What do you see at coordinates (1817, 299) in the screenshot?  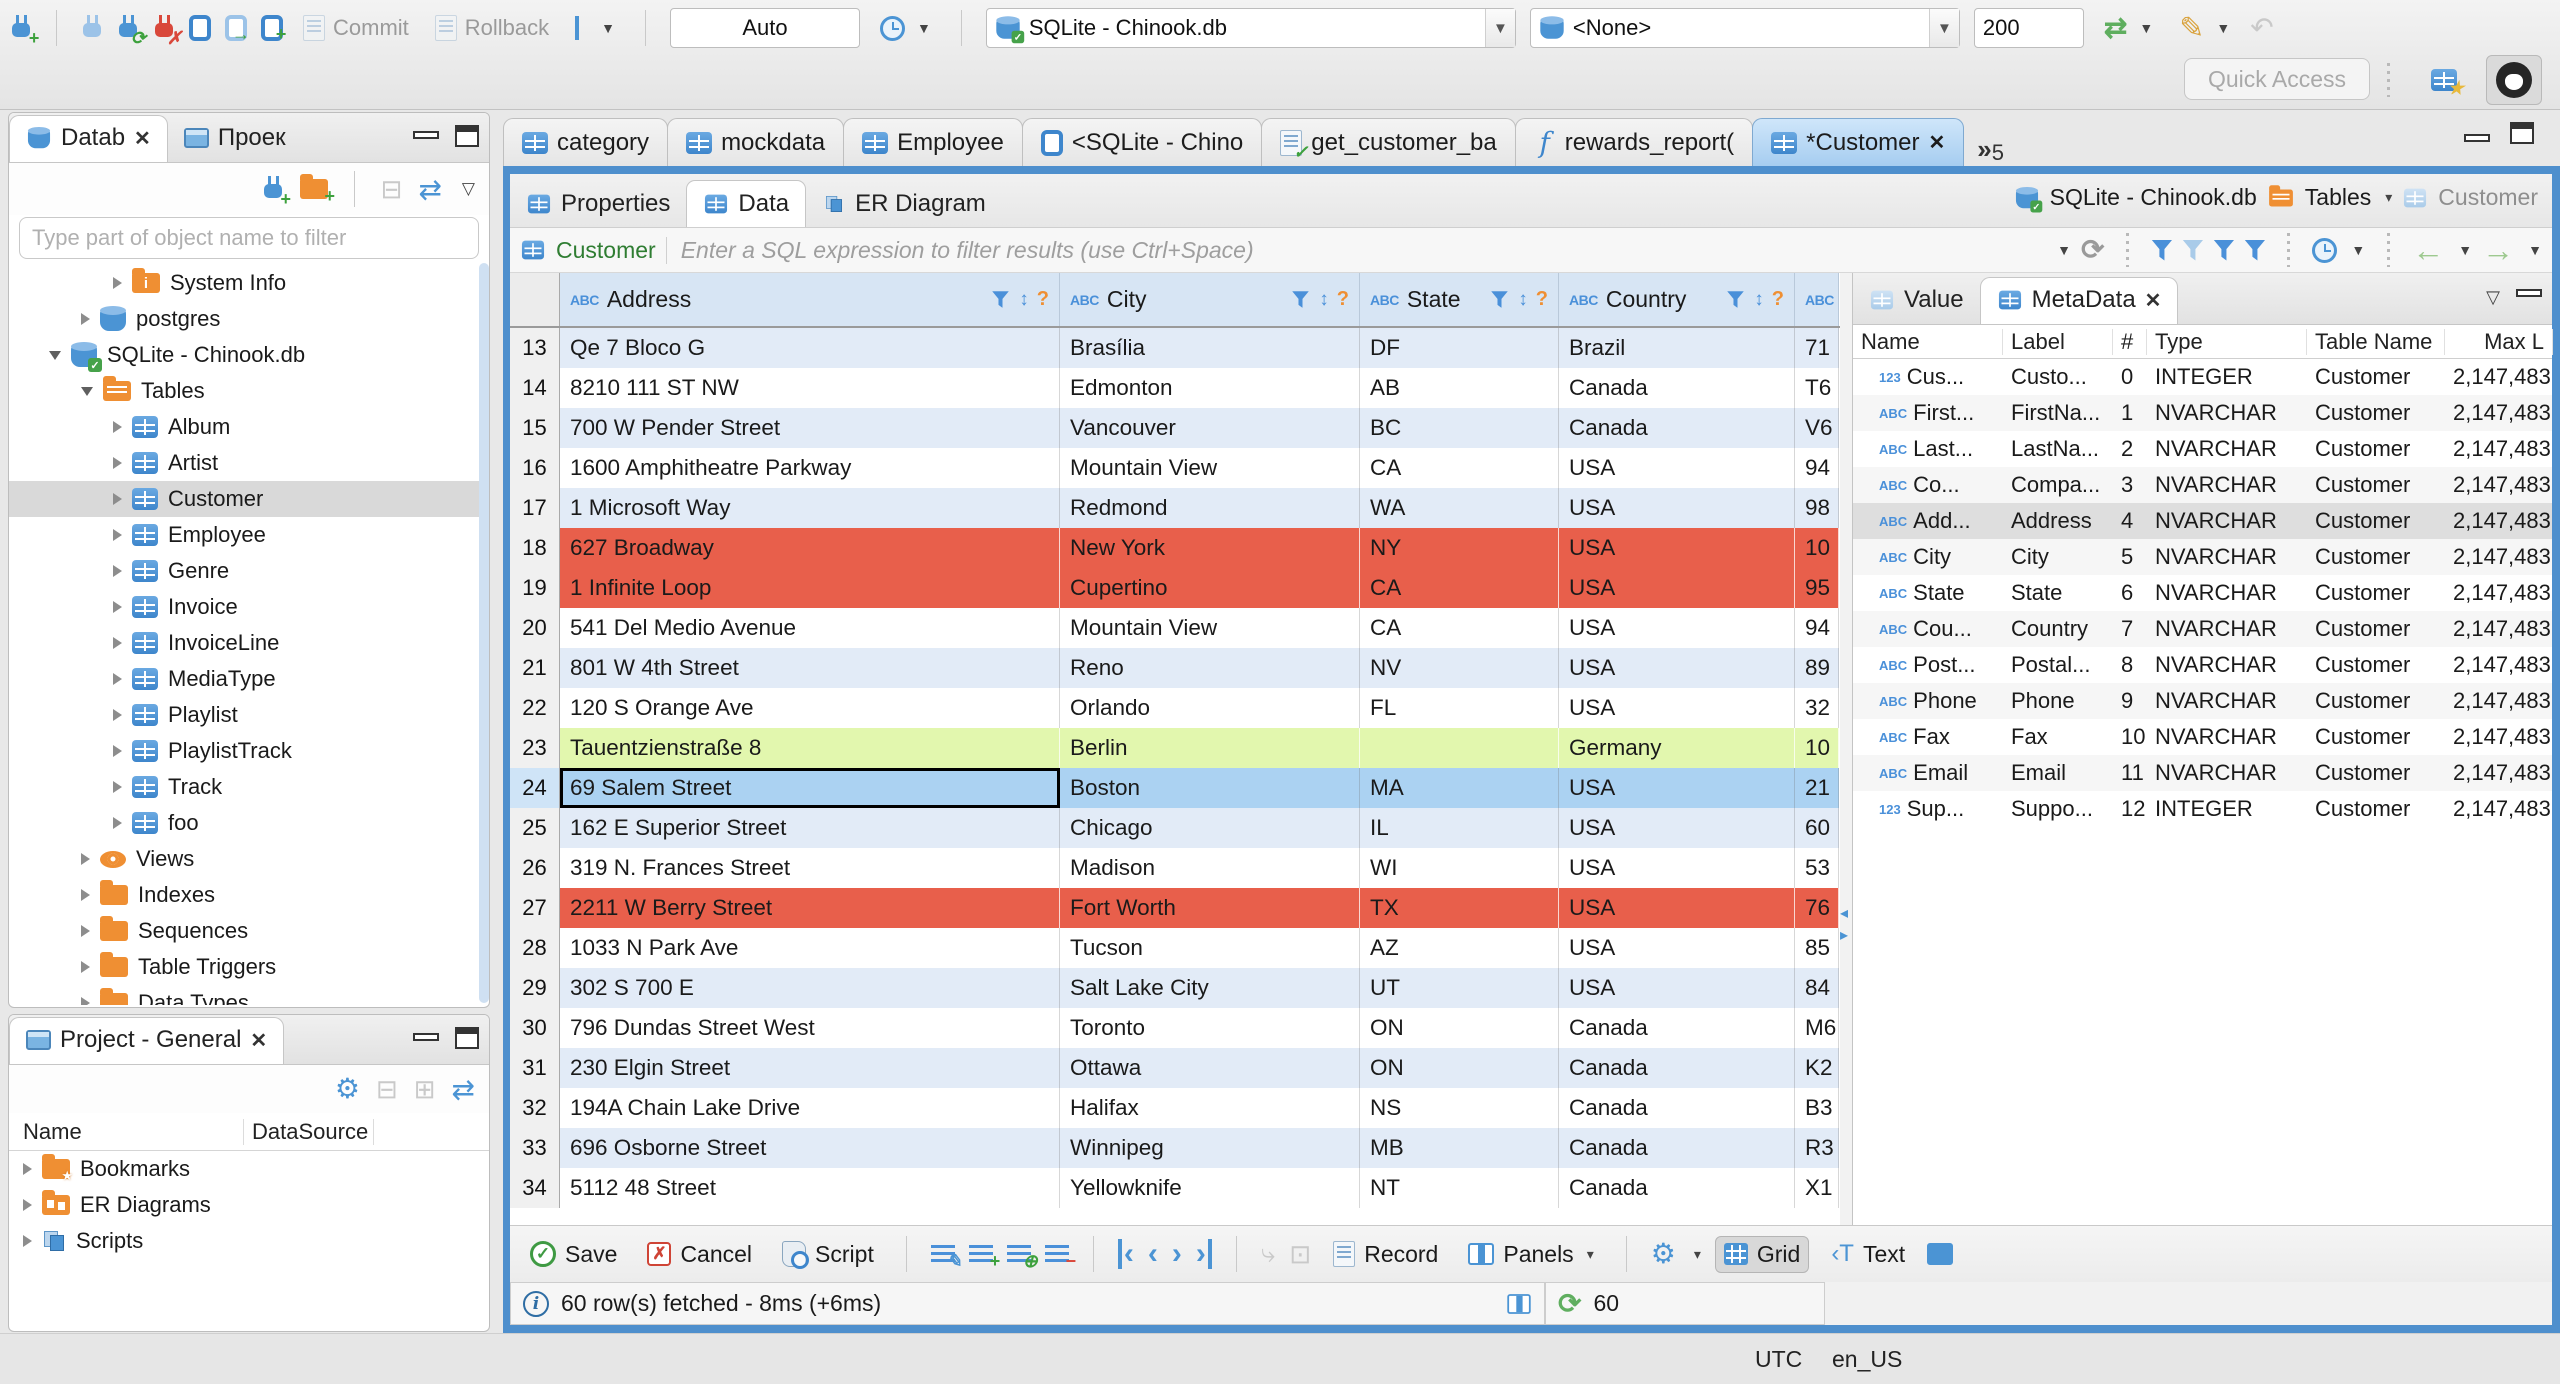 I see `column-header-partial: ABC` at bounding box center [1817, 299].